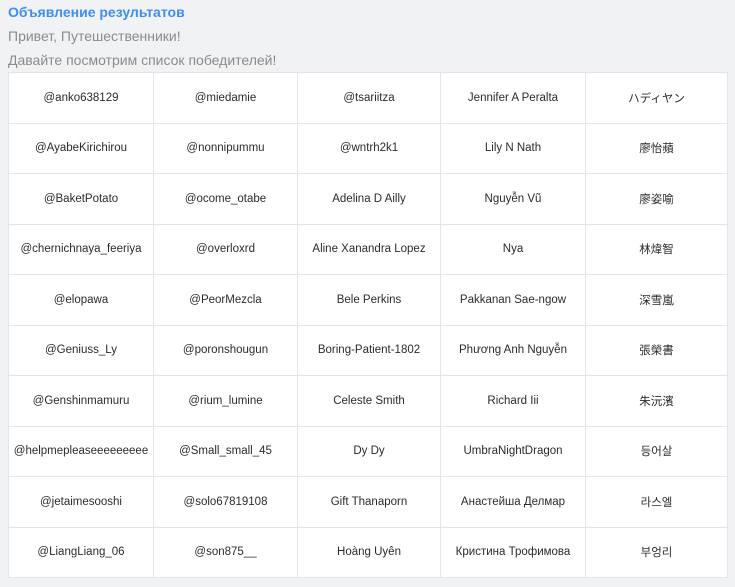  Describe the element at coordinates (225, 350) in the screenshot. I see `winner-cell: @poronshougun` at that location.